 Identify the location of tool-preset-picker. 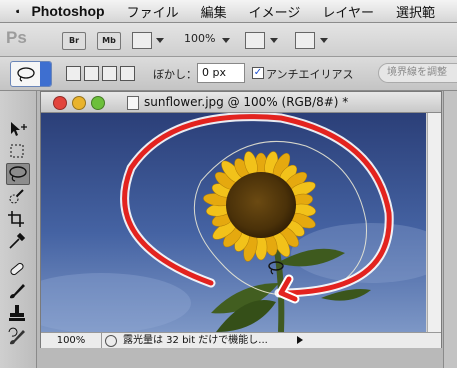
(31, 74).